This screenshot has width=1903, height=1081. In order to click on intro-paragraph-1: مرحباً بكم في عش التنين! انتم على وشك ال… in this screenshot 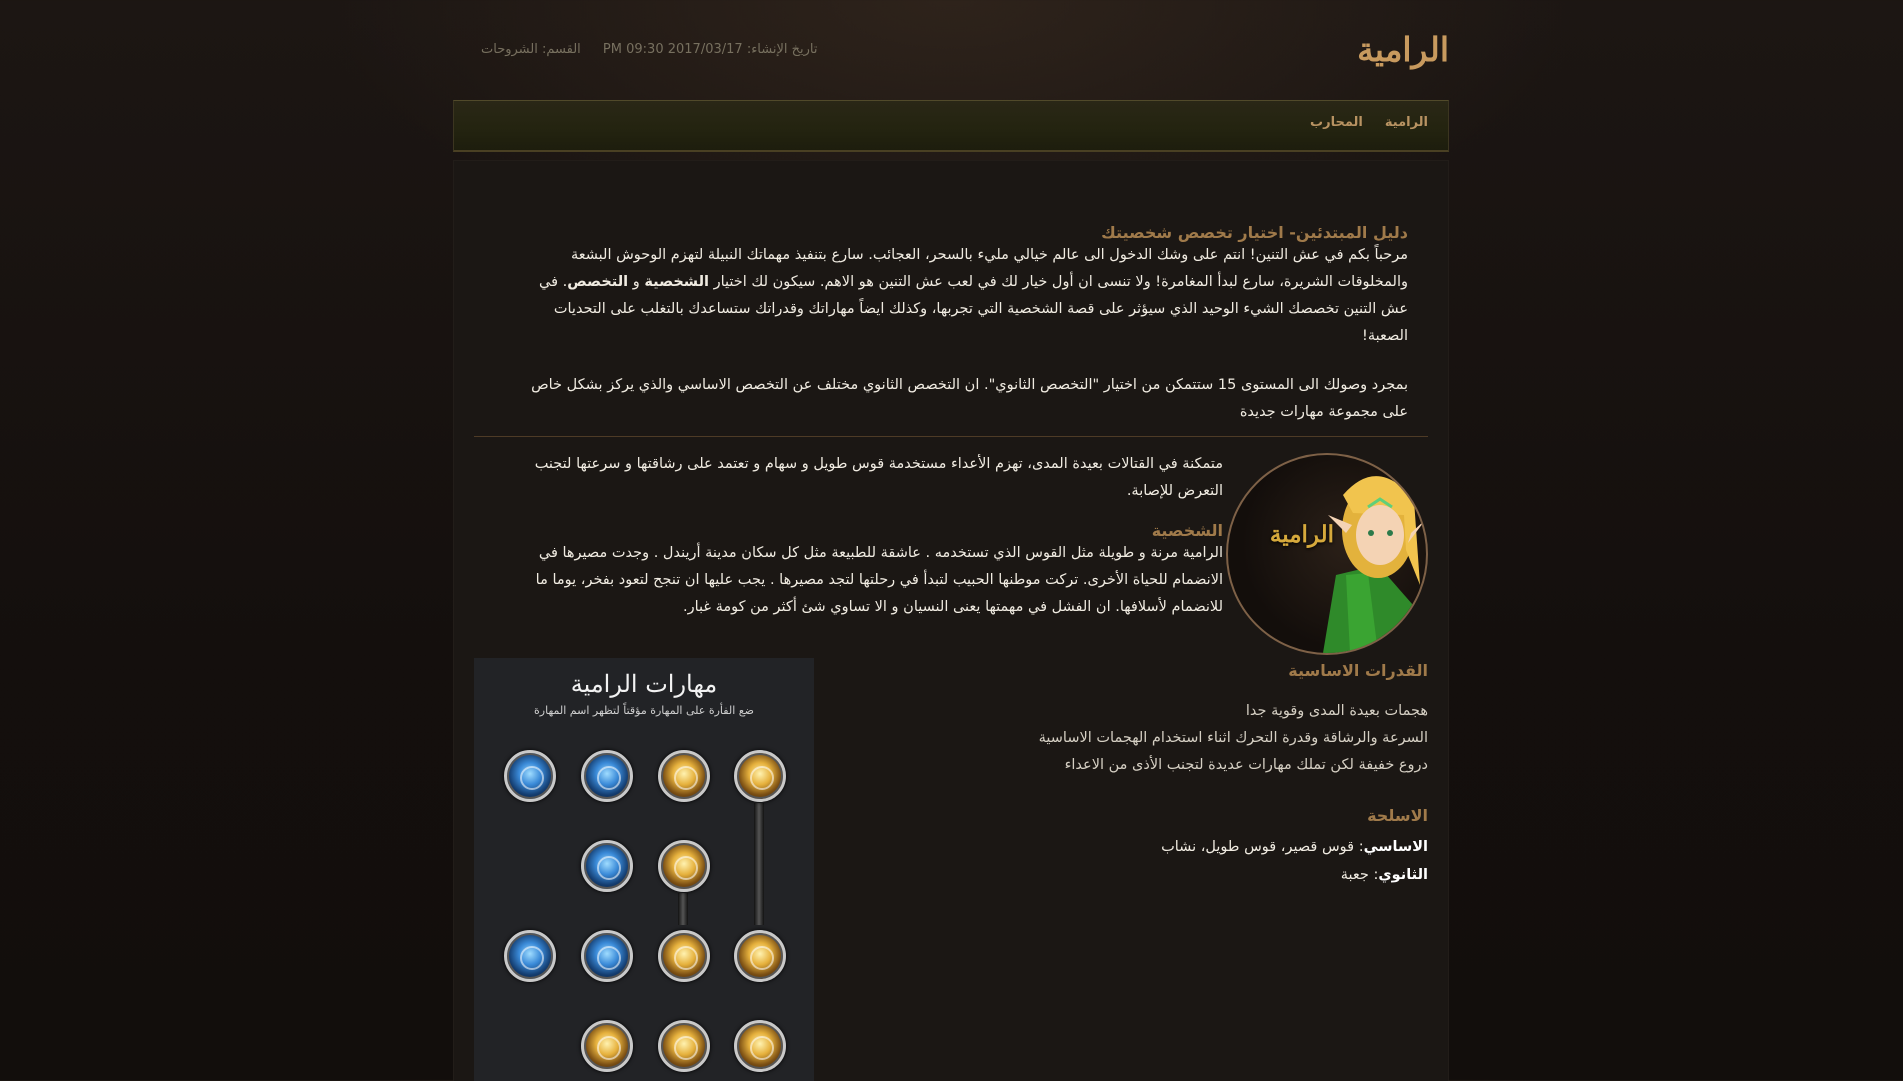, I will do `click(973, 295)`.